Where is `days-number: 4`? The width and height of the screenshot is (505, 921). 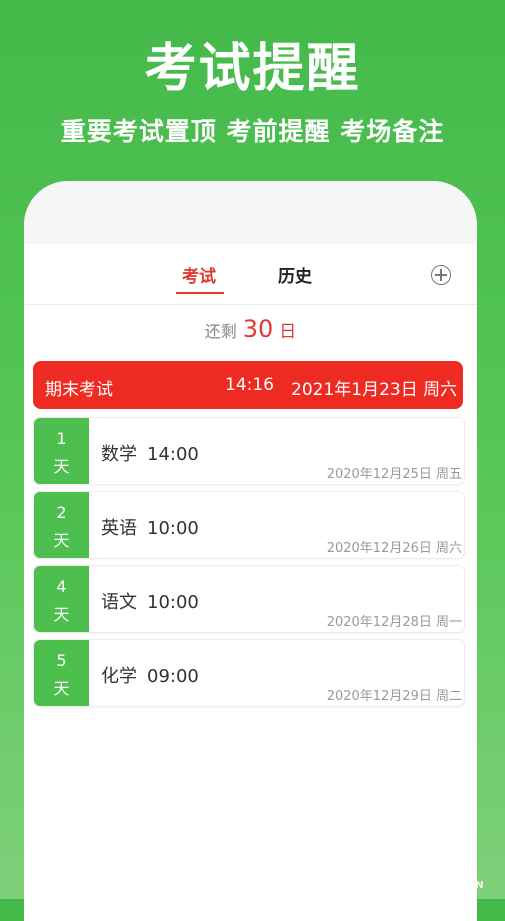 days-number: 4 is located at coordinates (61, 586).